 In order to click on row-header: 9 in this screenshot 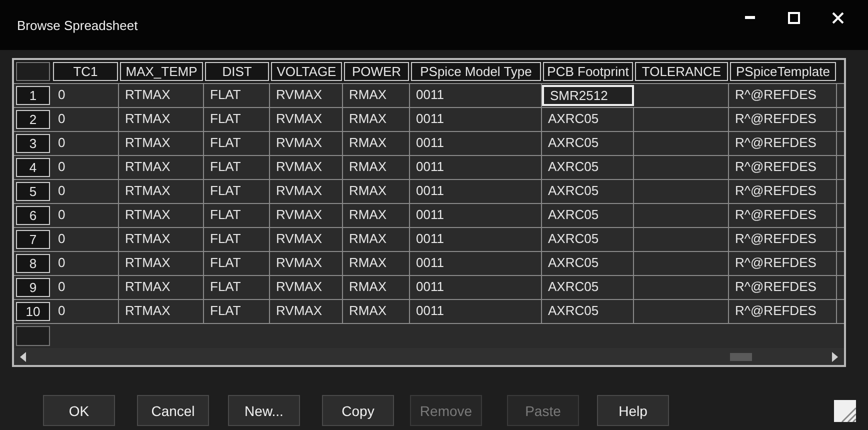, I will do `click(33, 287)`.